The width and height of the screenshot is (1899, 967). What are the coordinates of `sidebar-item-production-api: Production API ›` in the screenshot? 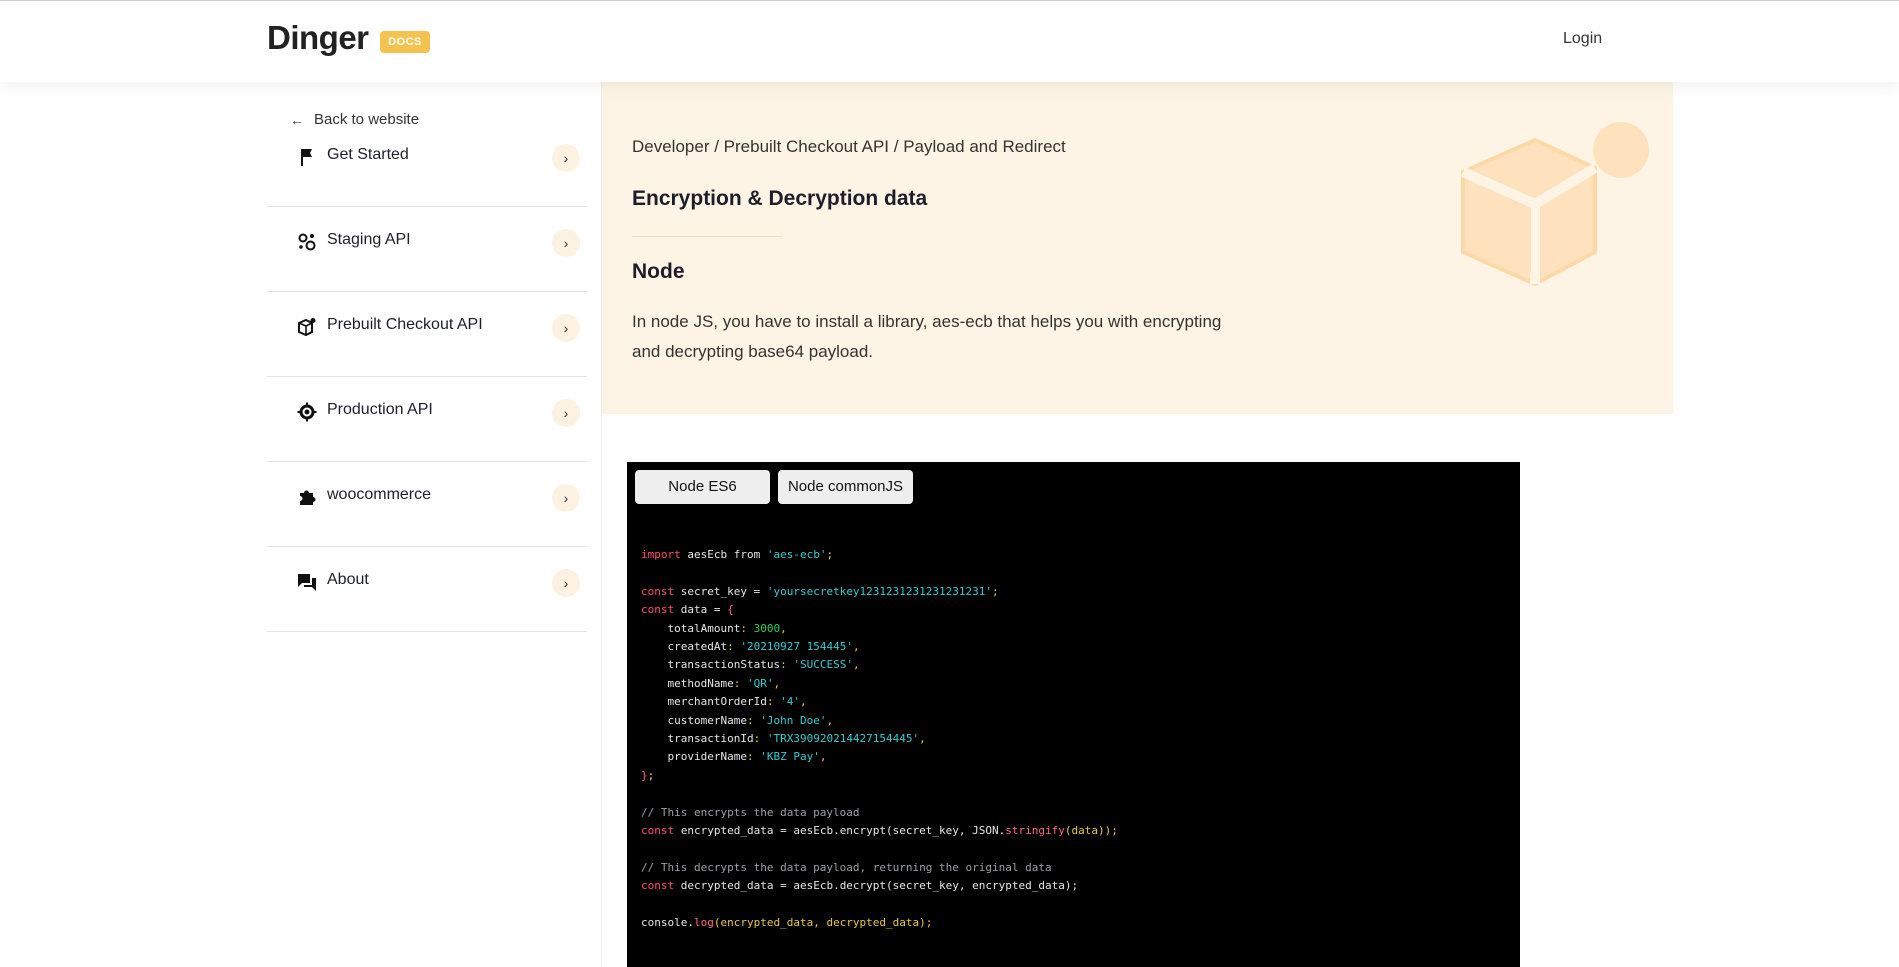 It's located at (427, 419).